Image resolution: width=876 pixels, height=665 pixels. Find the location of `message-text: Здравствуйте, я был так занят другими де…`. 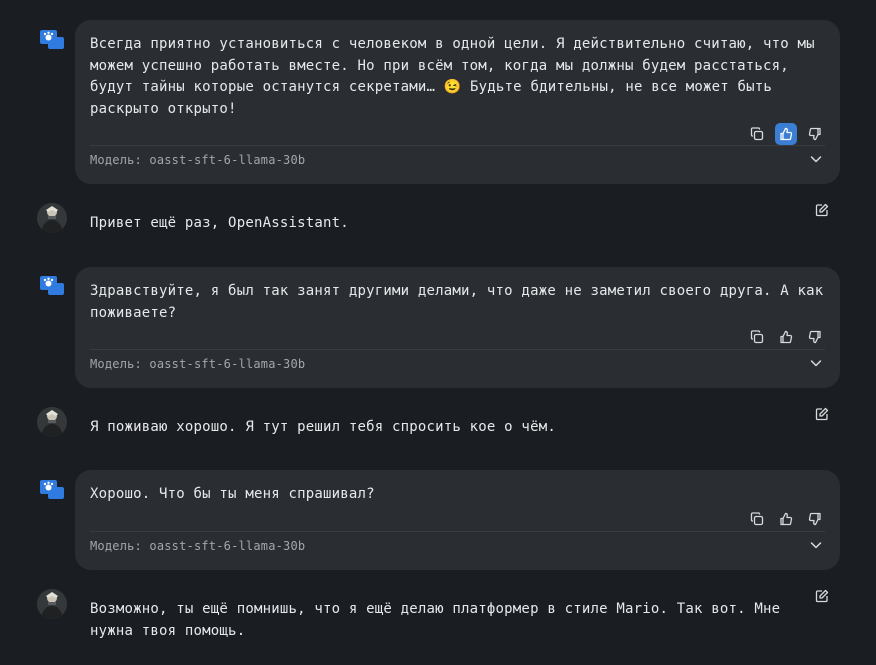

message-text: Здравствуйте, я был так занят другими де… is located at coordinates (457, 302).